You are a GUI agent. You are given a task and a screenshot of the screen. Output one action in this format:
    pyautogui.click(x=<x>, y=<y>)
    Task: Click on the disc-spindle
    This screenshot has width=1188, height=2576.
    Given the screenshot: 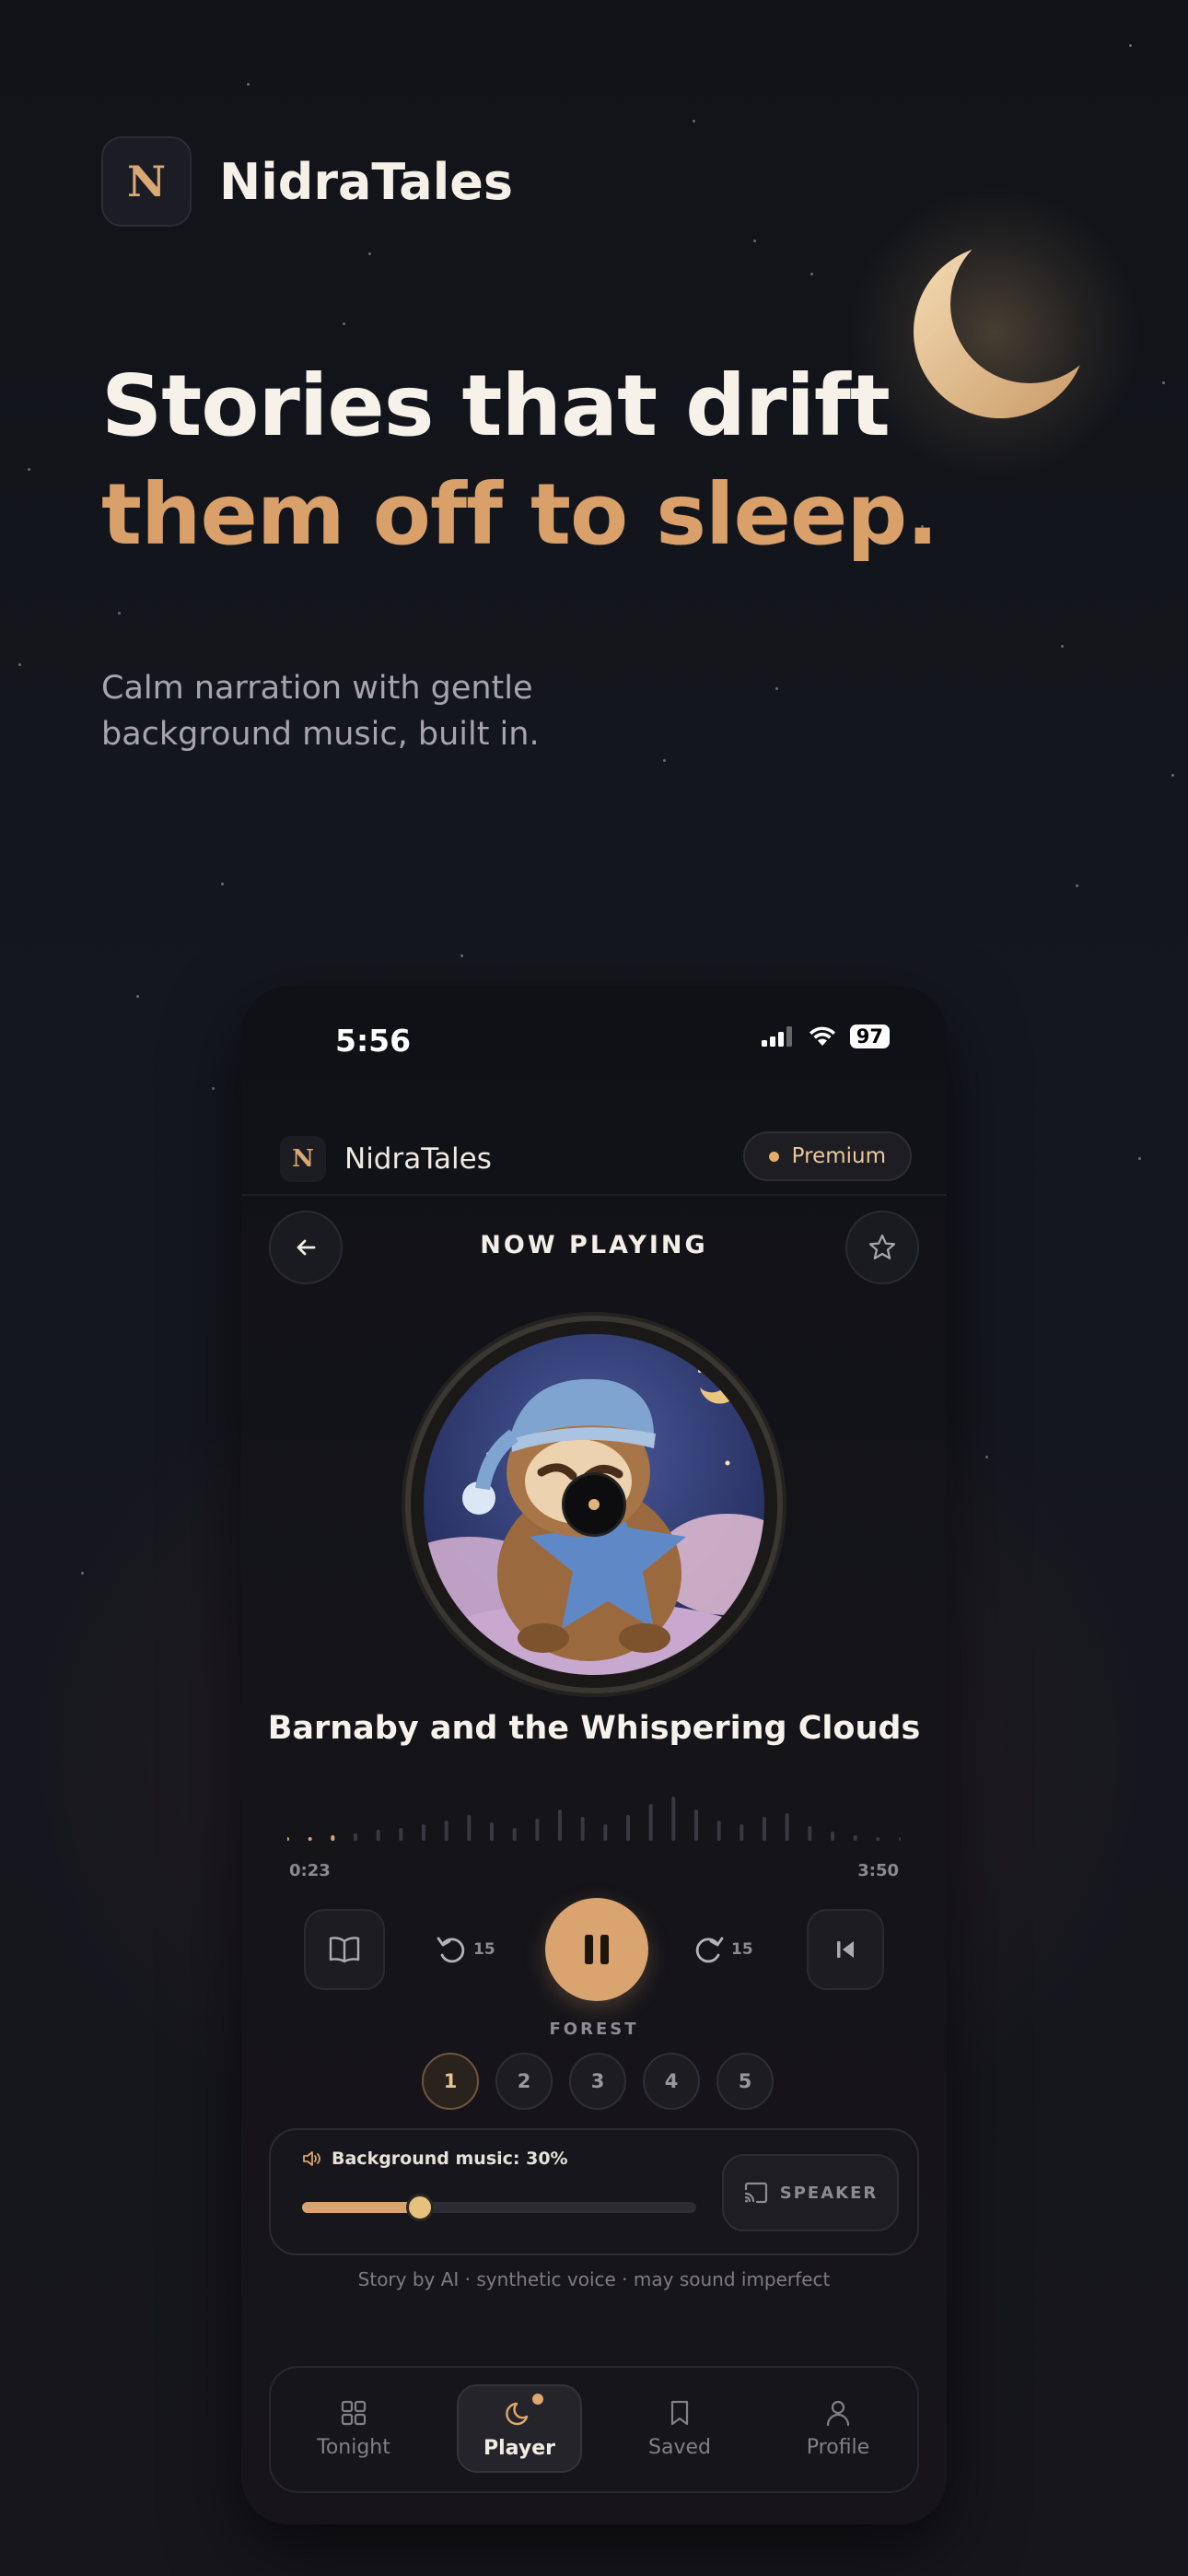 What is the action you would take?
    pyautogui.click(x=594, y=1504)
    